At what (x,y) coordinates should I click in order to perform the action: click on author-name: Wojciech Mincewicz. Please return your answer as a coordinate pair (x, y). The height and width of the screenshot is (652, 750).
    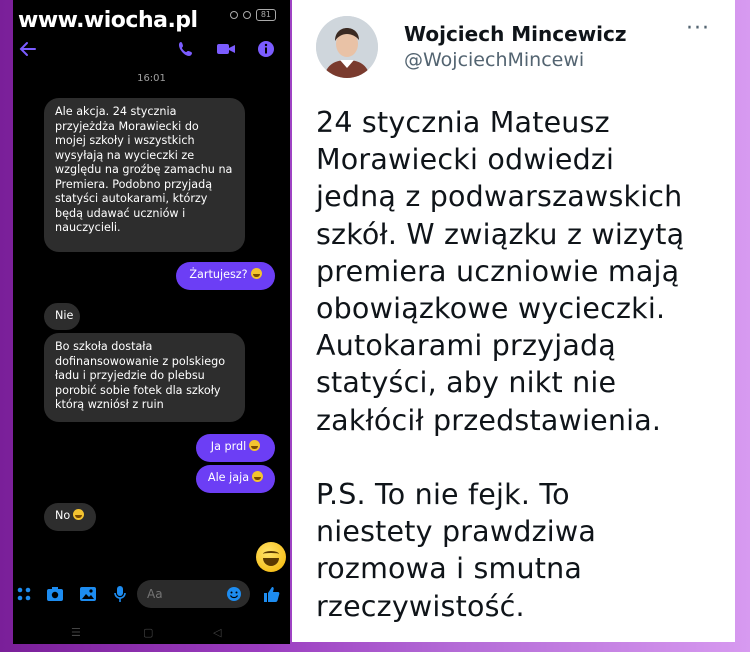
    Looking at the image, I should click on (515, 34).